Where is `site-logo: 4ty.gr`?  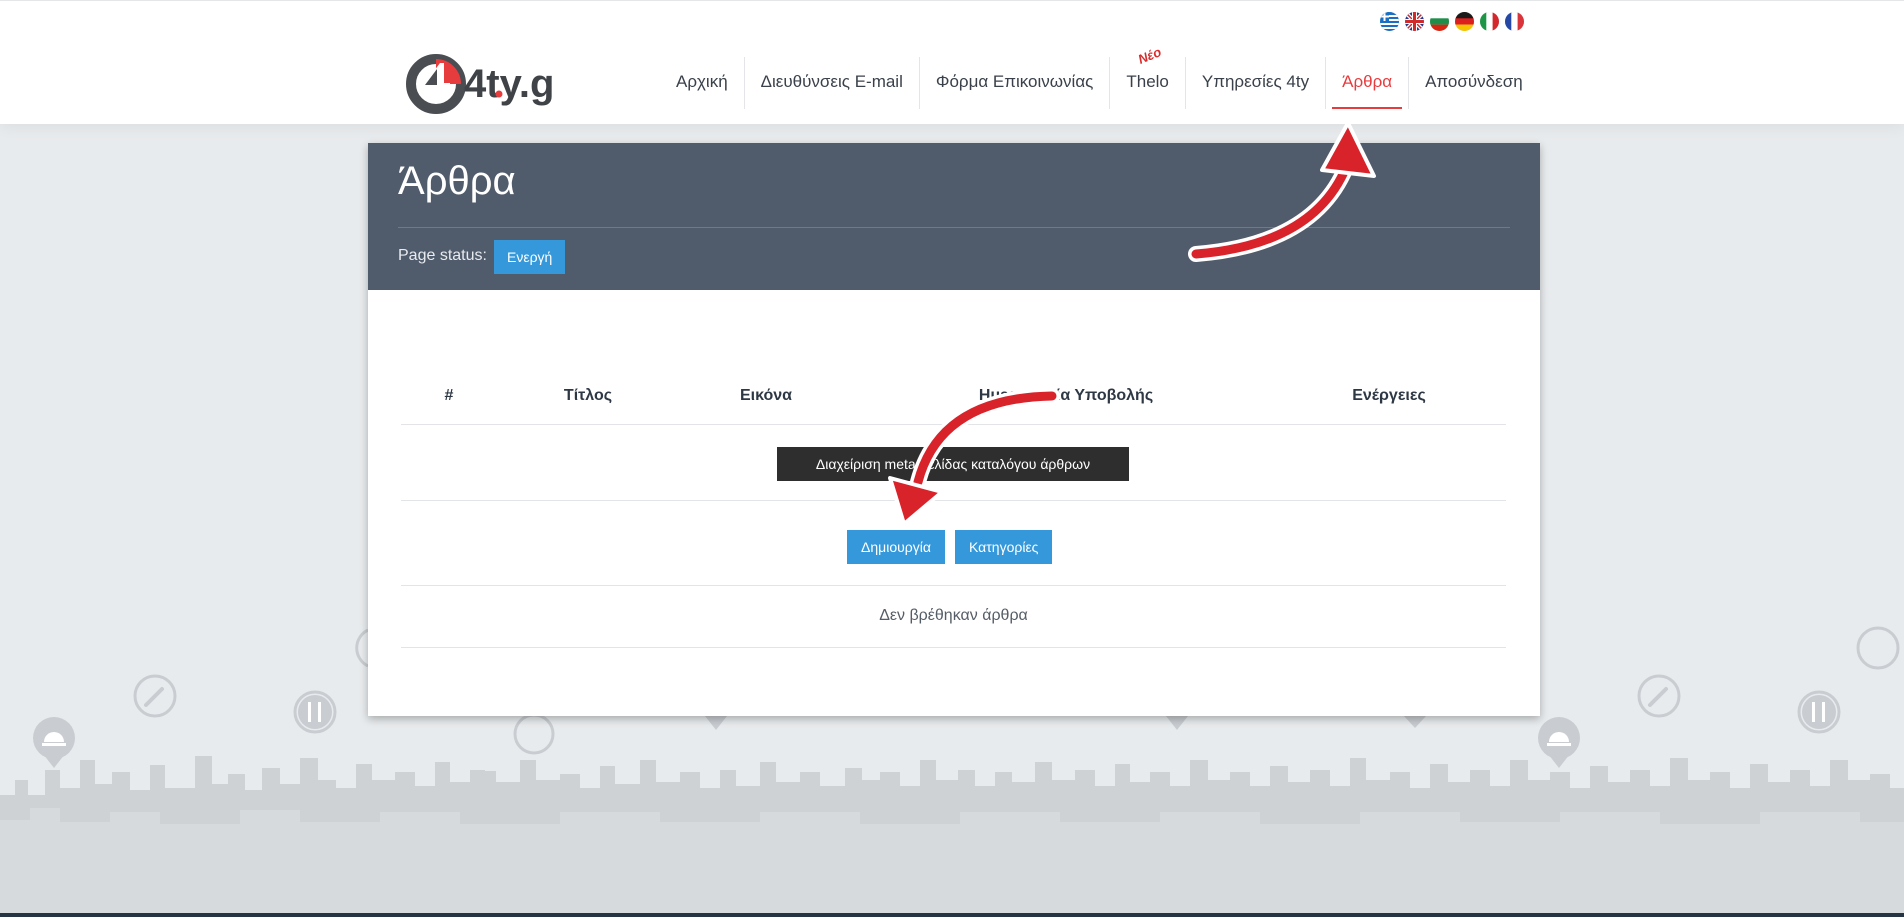
site-logo: 4ty.gr is located at coordinates (481, 89).